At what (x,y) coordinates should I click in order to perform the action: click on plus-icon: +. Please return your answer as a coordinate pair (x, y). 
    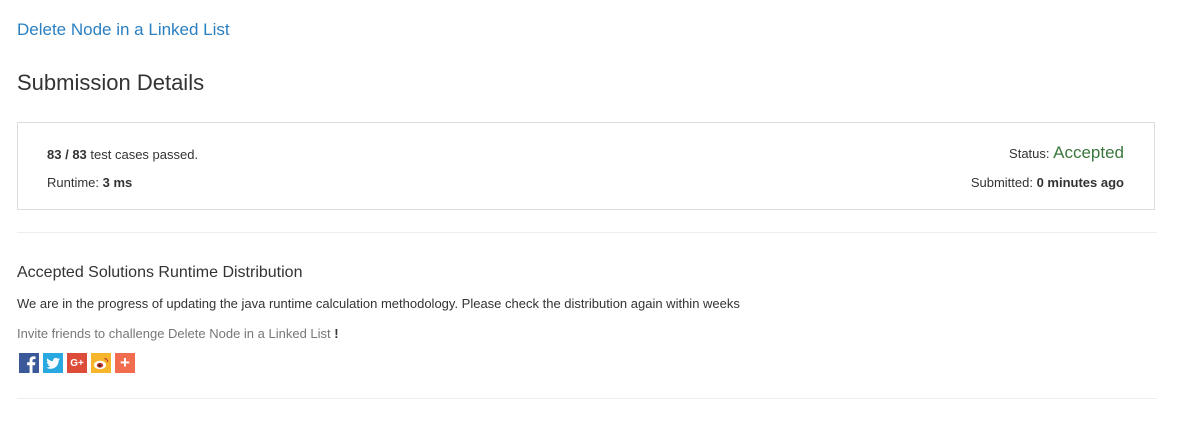
    Looking at the image, I should click on (125, 362).